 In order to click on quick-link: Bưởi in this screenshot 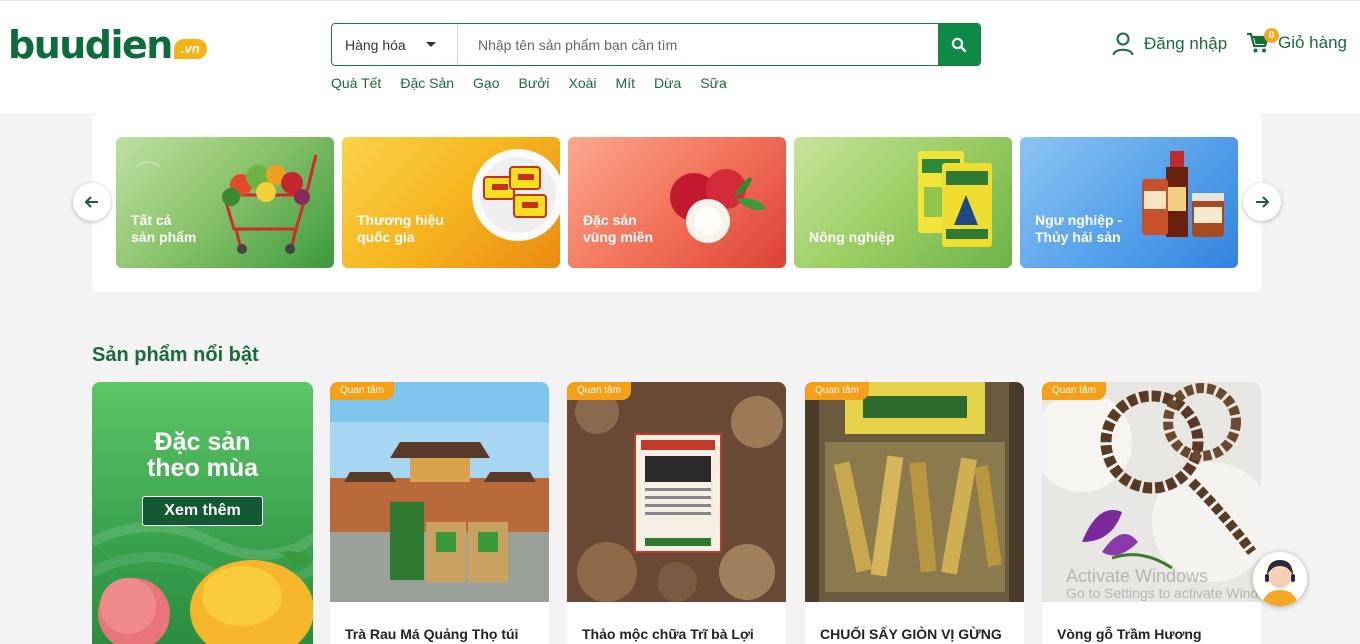, I will do `click(534, 83)`.